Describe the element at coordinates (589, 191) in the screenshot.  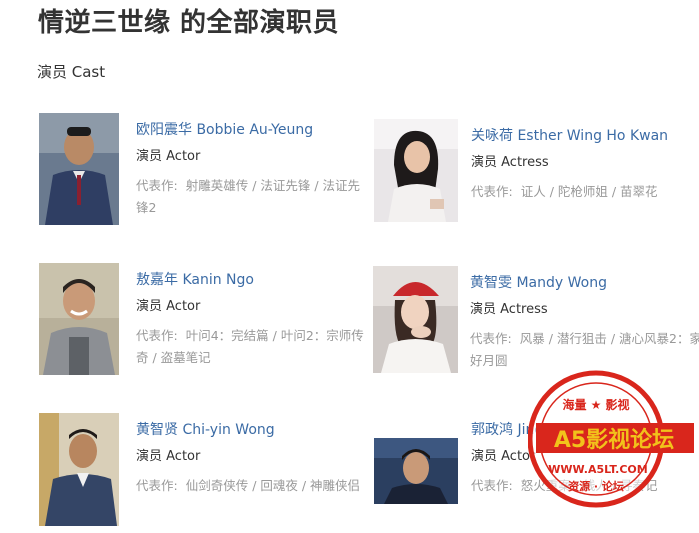
I see `works-links: 证人 / 陀枪师姐 / 苗翠花` at that location.